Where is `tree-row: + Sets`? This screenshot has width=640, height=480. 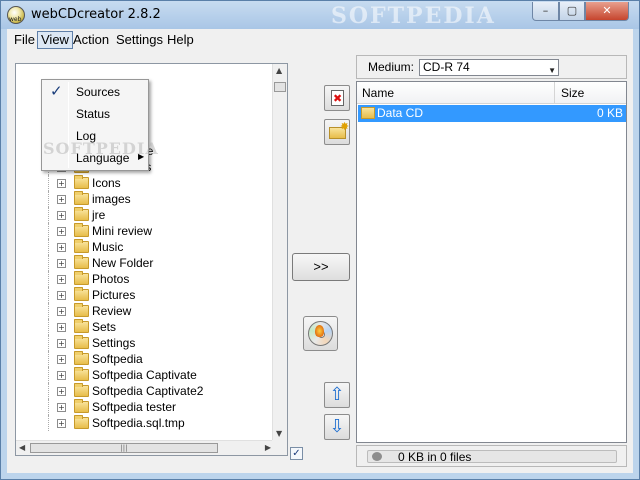 tree-row: + Sets is located at coordinates (145, 327).